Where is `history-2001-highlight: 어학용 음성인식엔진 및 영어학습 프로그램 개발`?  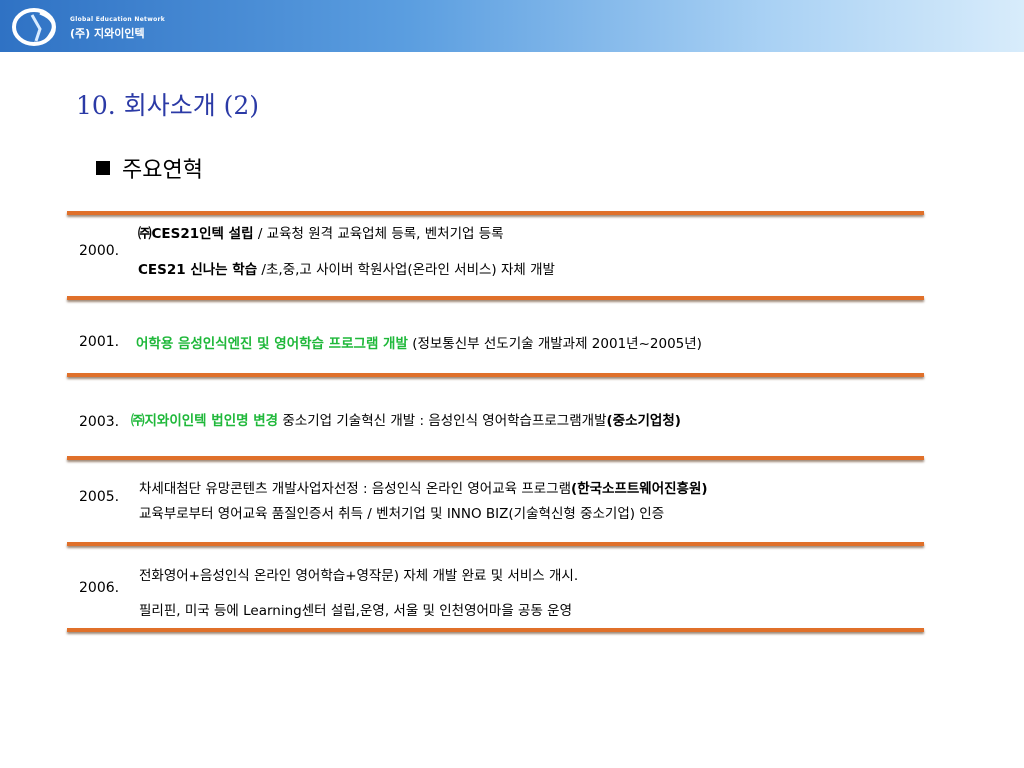
history-2001-highlight: 어학용 음성인식엔진 및 영어학습 프로그램 개발 is located at coordinates (272, 344).